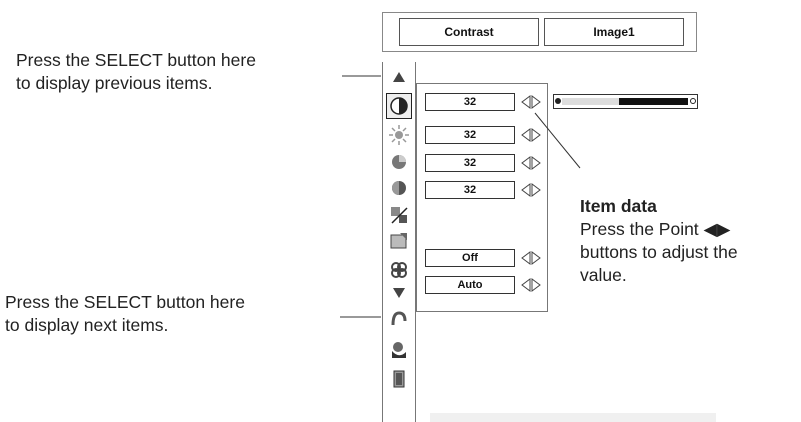  I want to click on page-shade, so click(573, 417).